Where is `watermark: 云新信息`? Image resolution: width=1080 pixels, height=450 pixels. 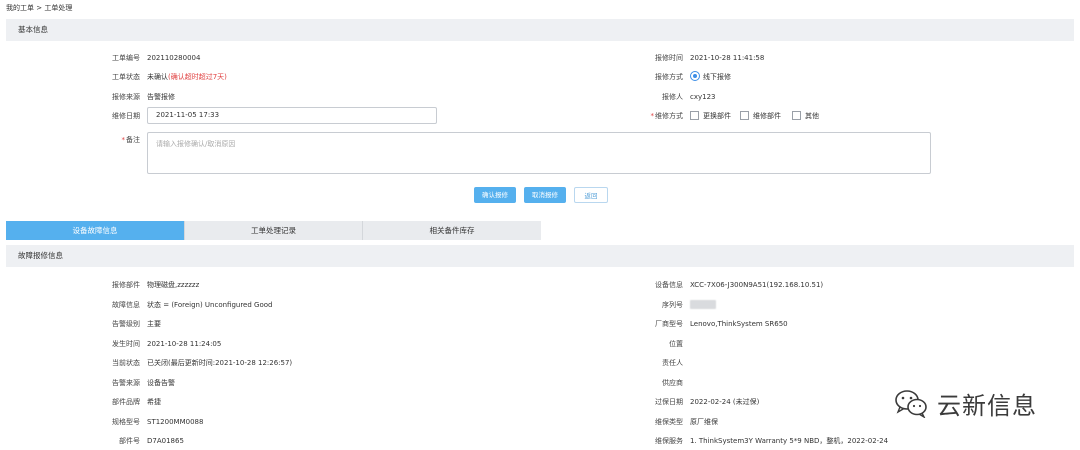 watermark: 云新信息 is located at coordinates (965, 403).